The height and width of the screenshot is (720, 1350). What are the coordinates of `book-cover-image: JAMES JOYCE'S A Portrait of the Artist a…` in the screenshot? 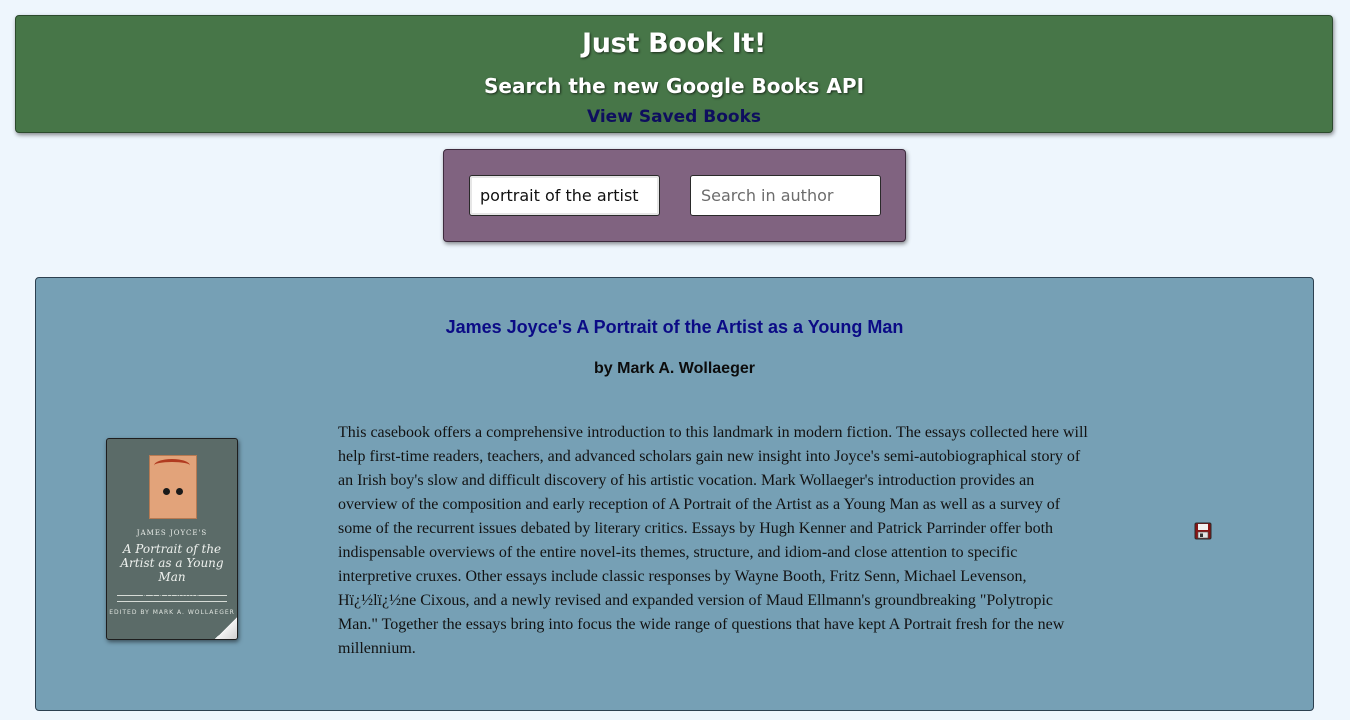 It's located at (172, 539).